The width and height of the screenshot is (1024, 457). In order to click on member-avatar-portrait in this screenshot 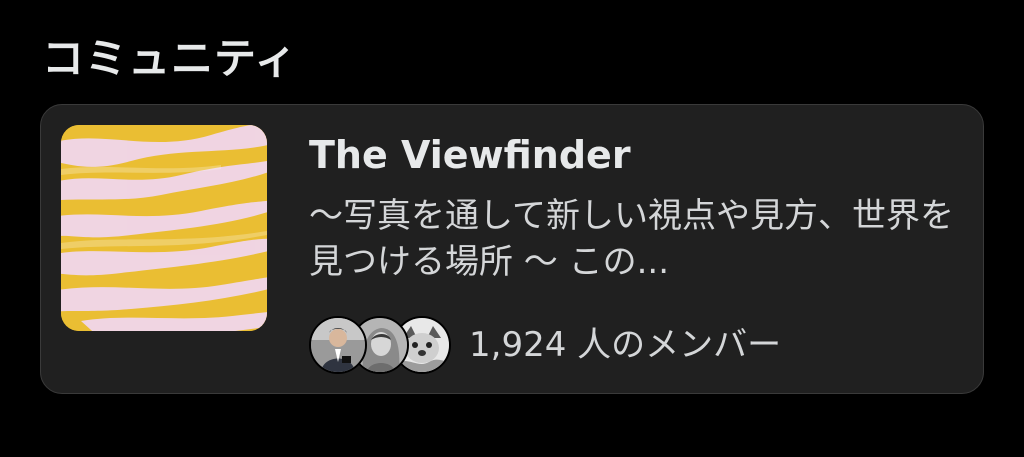, I will do `click(338, 345)`.